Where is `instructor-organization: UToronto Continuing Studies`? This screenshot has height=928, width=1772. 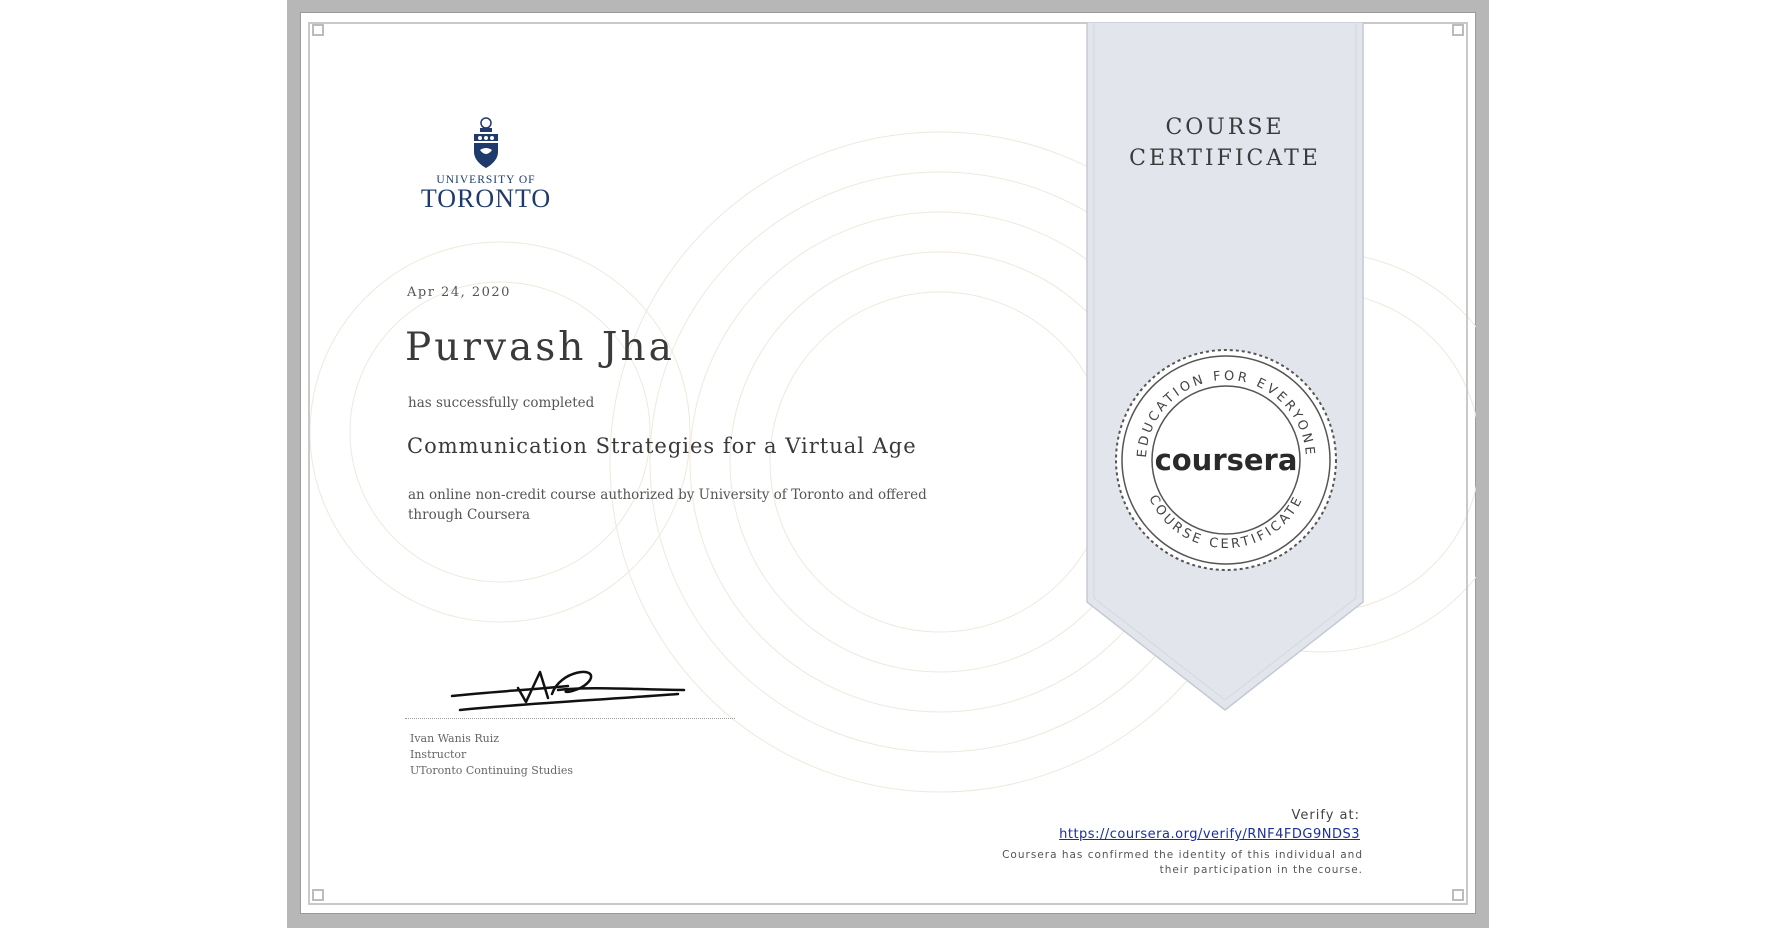
instructor-organization: UToronto Continuing Studies is located at coordinates (492, 770).